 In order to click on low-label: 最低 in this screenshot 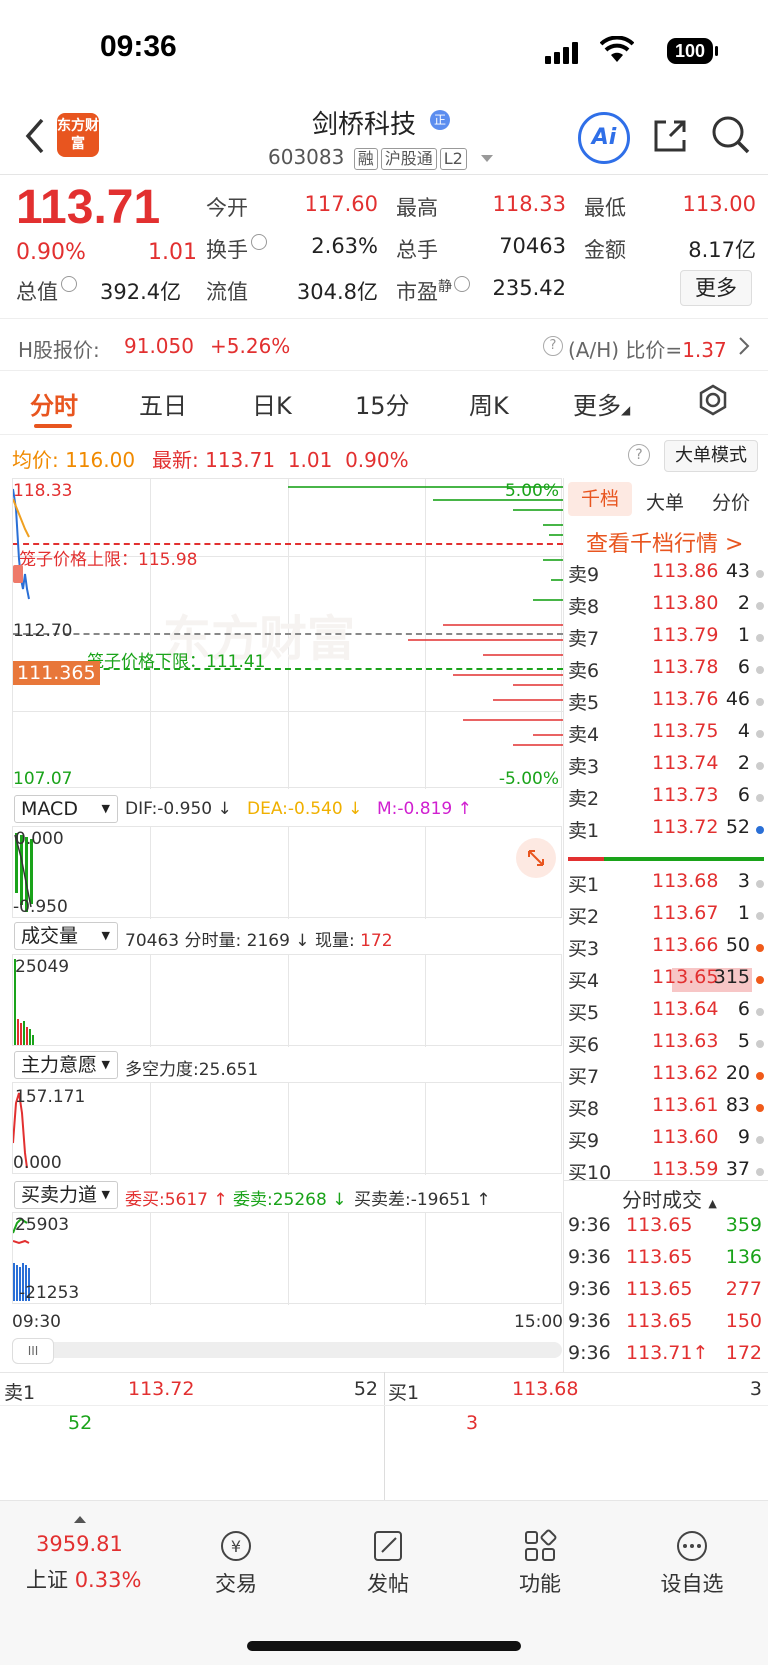, I will do `click(605, 208)`.